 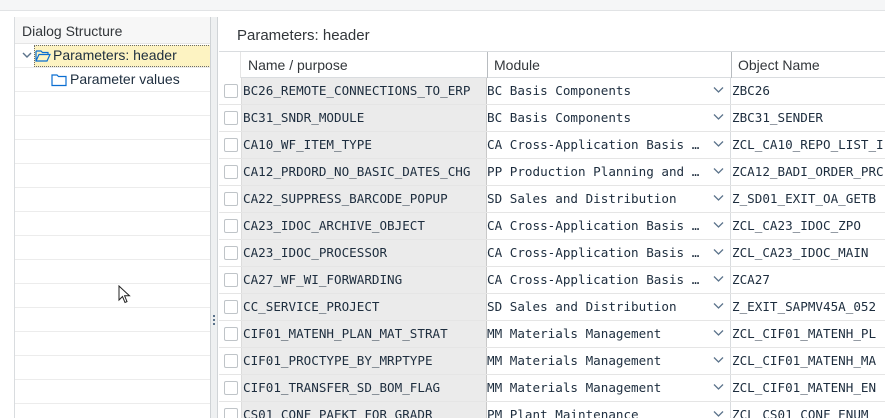 What do you see at coordinates (214, 322) in the screenshot?
I see `splitter-grip-icon` at bounding box center [214, 322].